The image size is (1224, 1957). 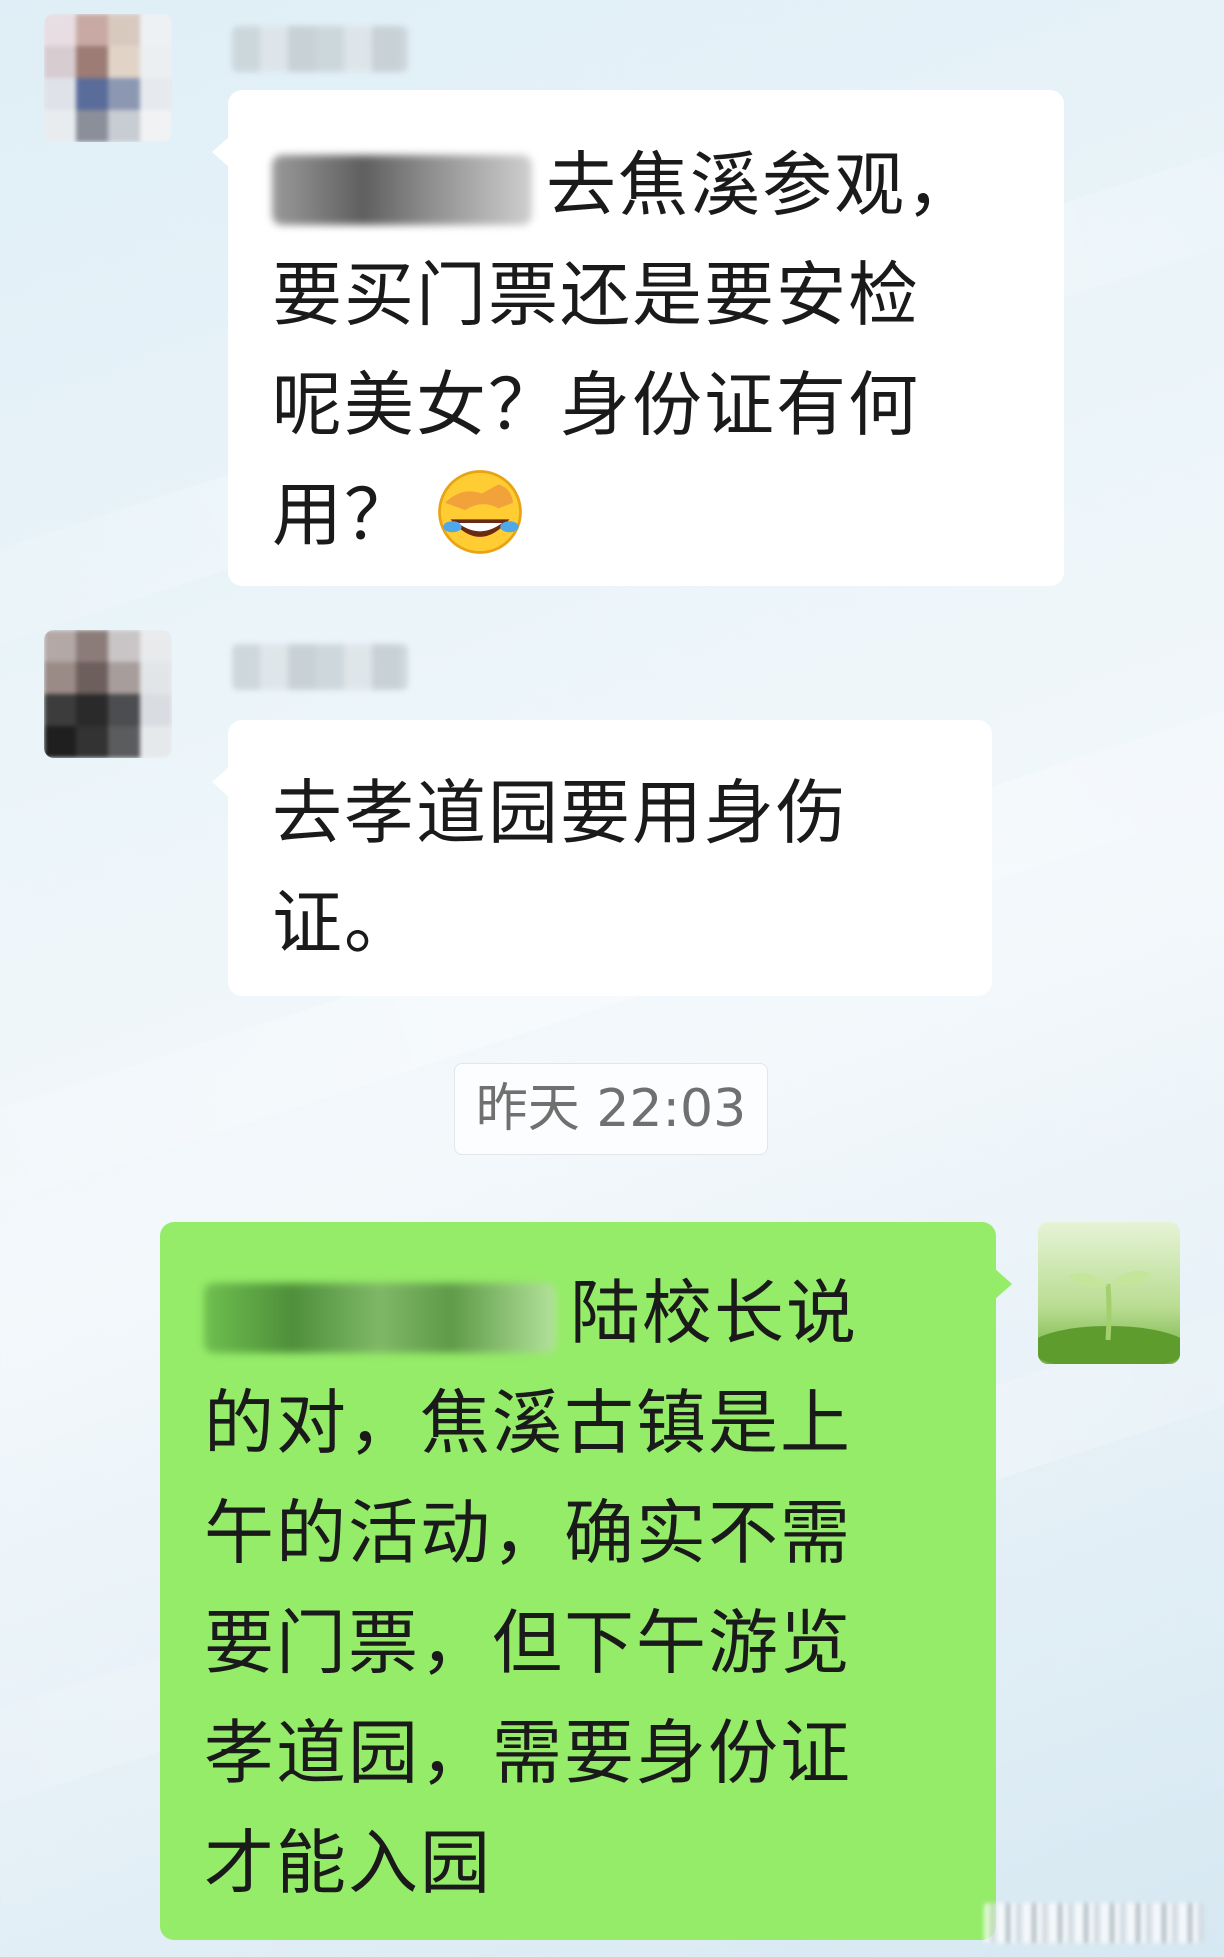 I want to click on message-text: 陆校长说, so click(x=714, y=1313).